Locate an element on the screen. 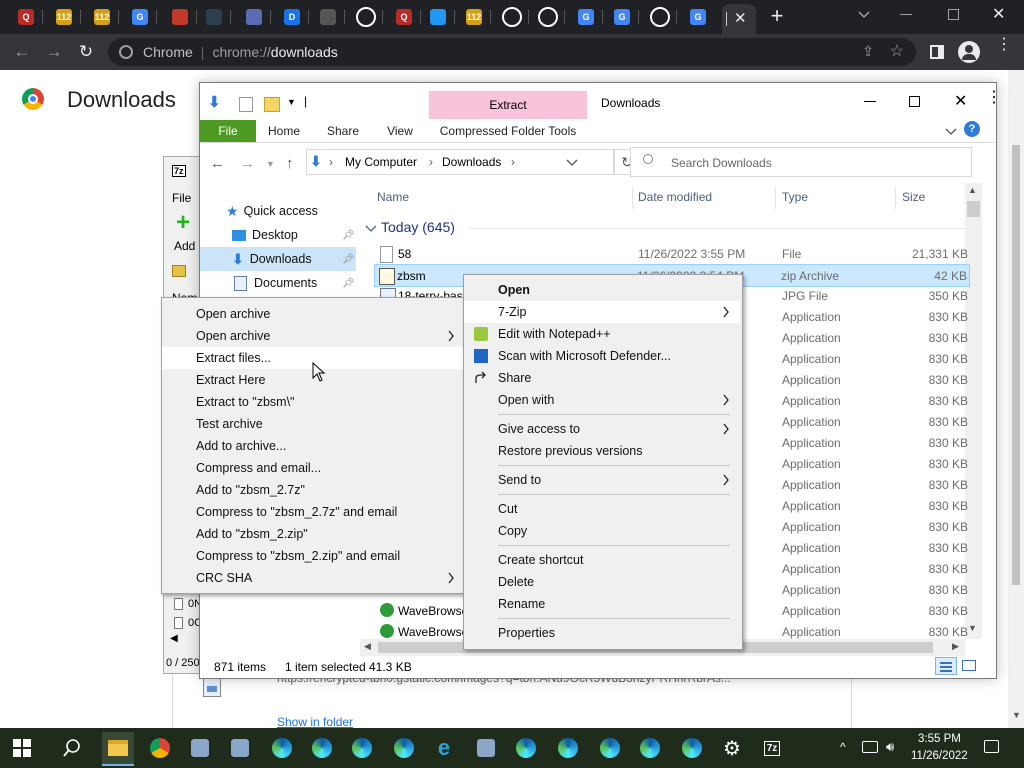 Image resolution: width=1024 pixels, height=768 pixels. clock-date: 11/26/2022 is located at coordinates (939, 756).